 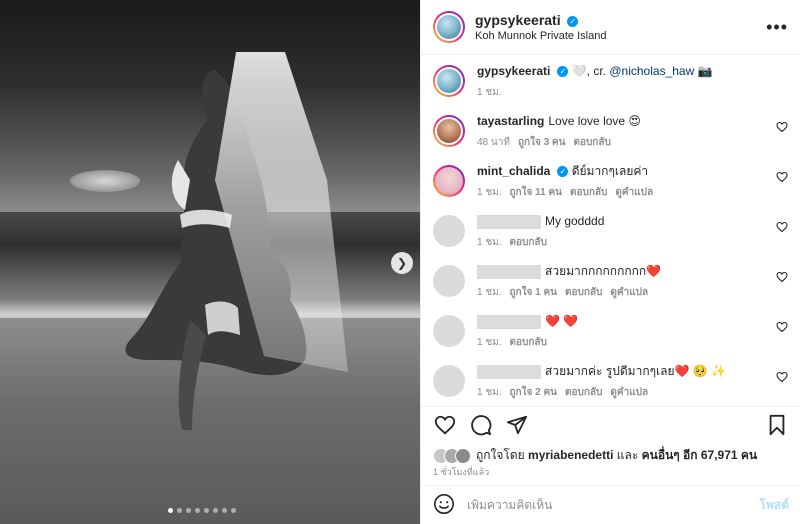 I want to click on comment-time: 48 นาที, so click(x=493, y=142).